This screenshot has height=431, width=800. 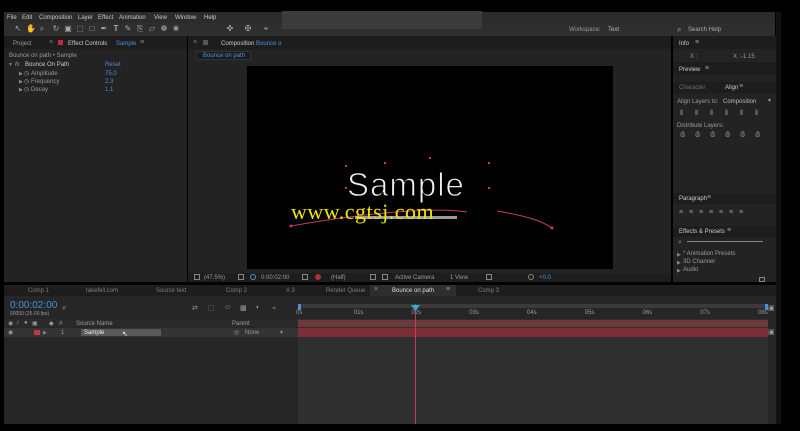 What do you see at coordinates (10, 332) in the screenshot?
I see `eye-icon: ◉` at bounding box center [10, 332].